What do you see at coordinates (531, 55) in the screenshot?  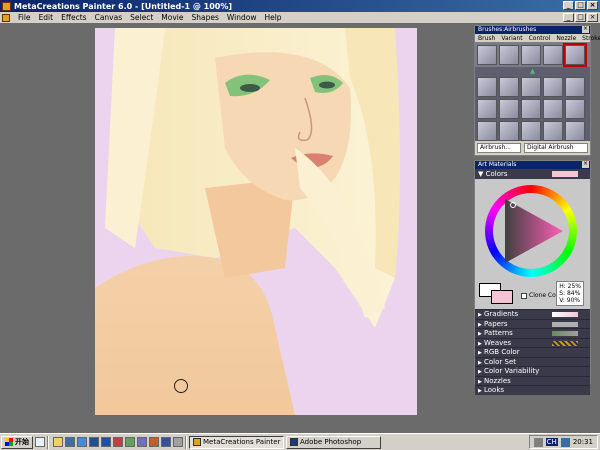 I see `paintbrush-icon` at bounding box center [531, 55].